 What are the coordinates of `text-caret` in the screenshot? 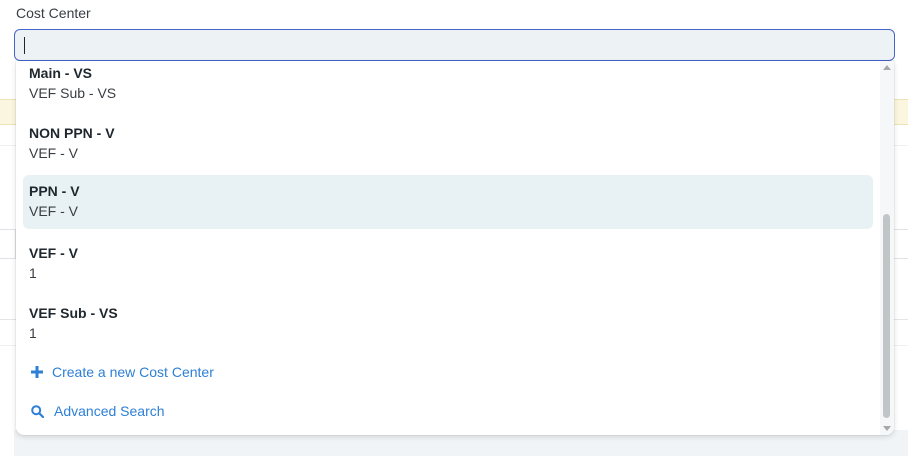 It's located at (24, 45).